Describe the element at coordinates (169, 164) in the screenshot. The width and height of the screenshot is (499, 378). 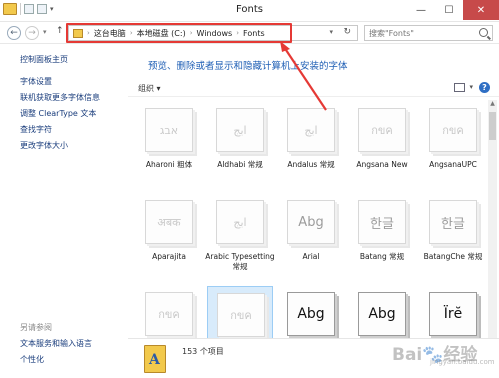
I see `font-name: Aharoni 粗体` at that location.